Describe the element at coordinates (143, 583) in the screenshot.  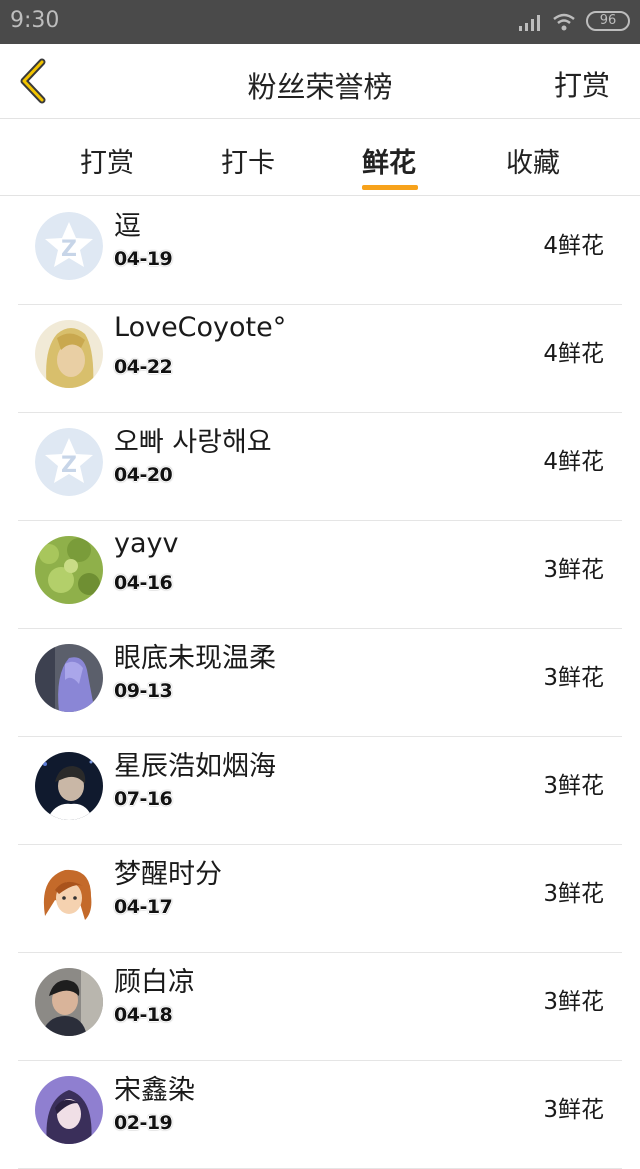
I see `fan-date: 04-16` at that location.